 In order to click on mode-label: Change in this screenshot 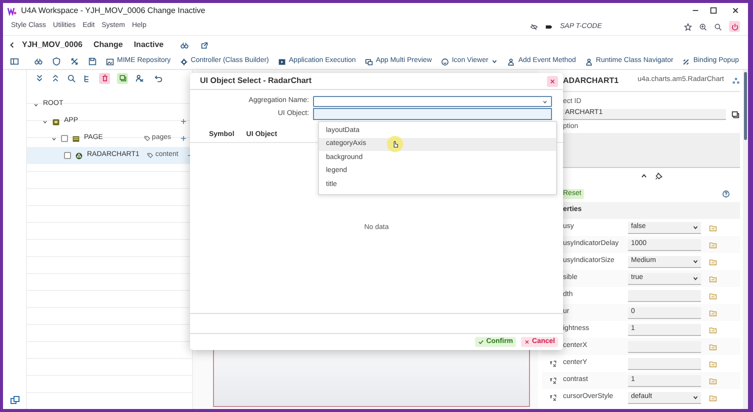, I will do `click(108, 45)`.